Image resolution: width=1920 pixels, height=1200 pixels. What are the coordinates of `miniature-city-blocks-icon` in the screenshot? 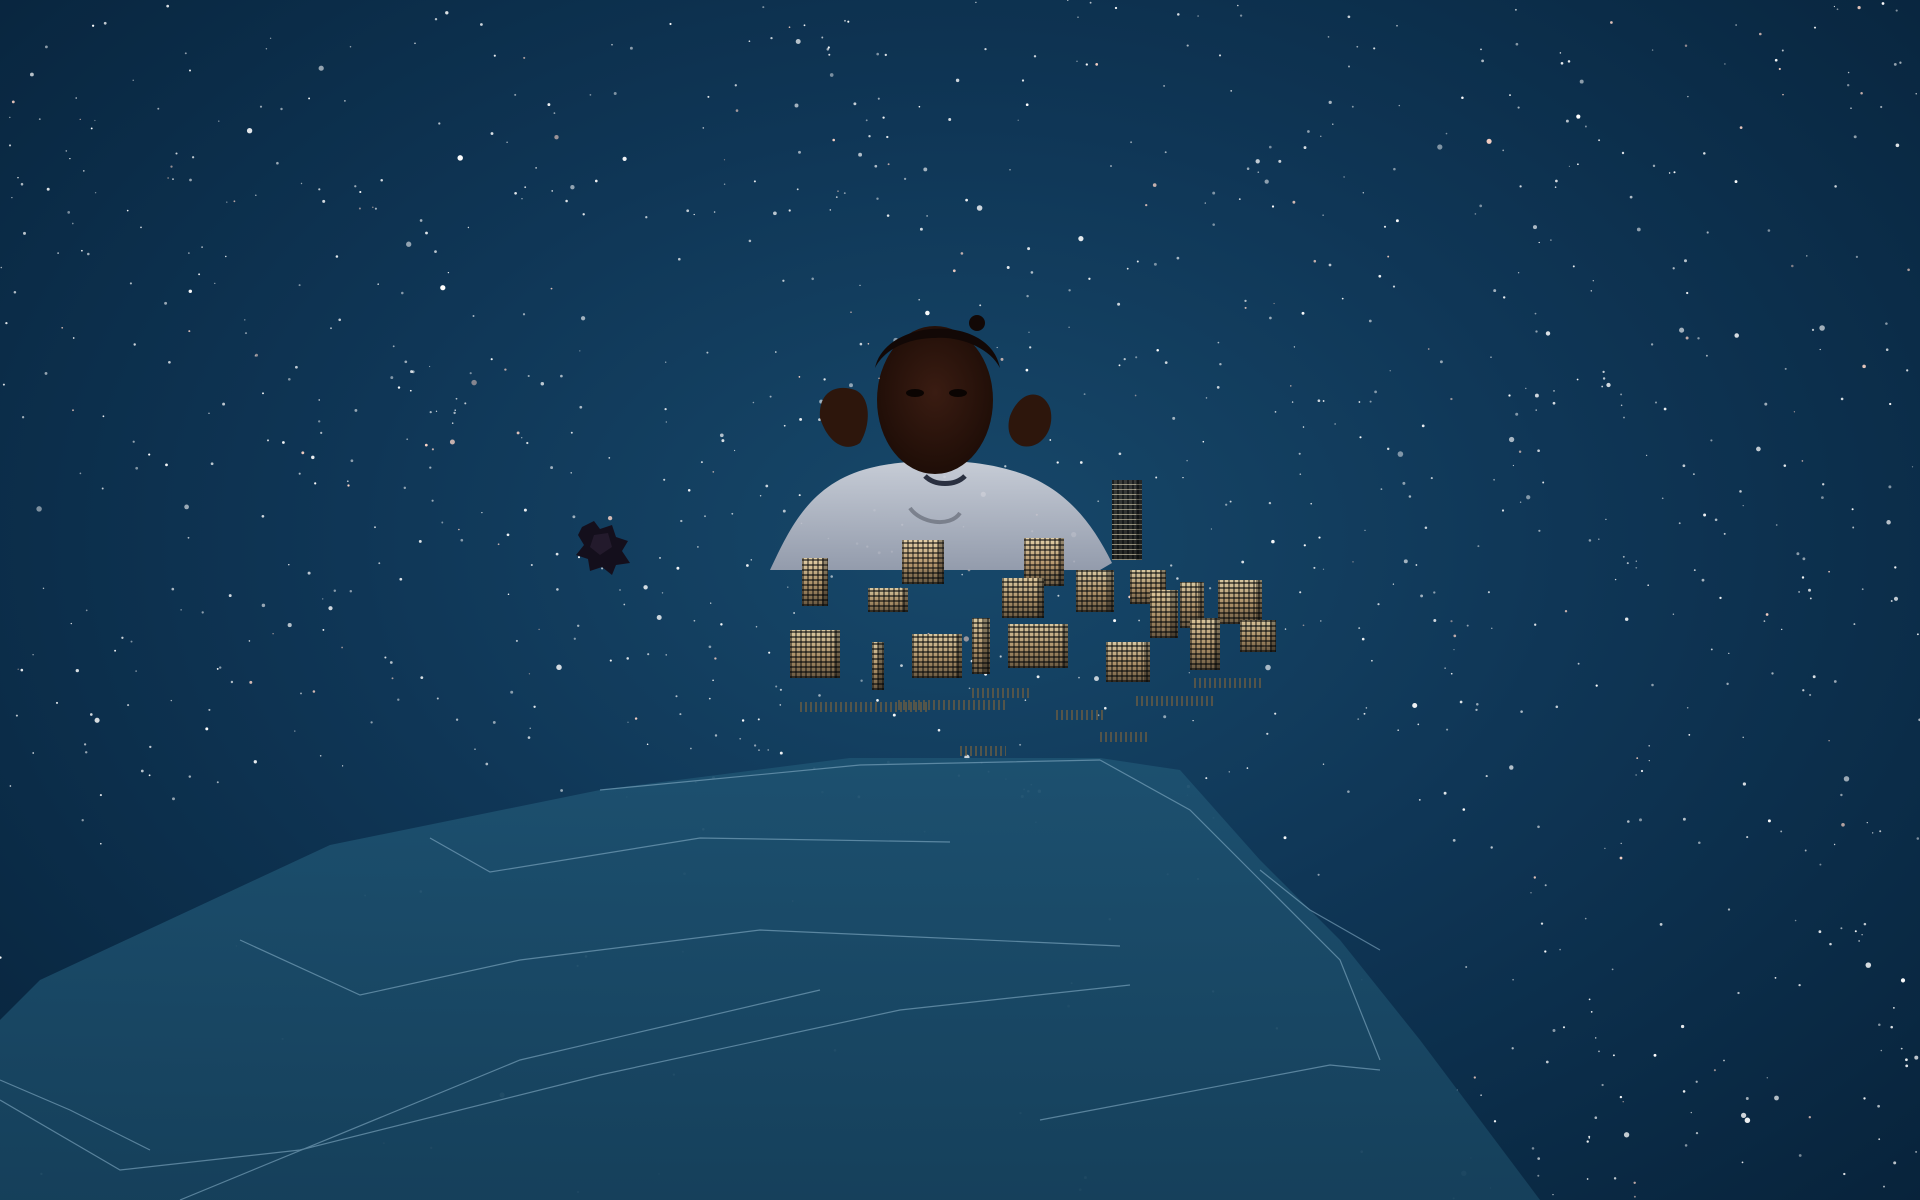 It's located at (1030, 620).